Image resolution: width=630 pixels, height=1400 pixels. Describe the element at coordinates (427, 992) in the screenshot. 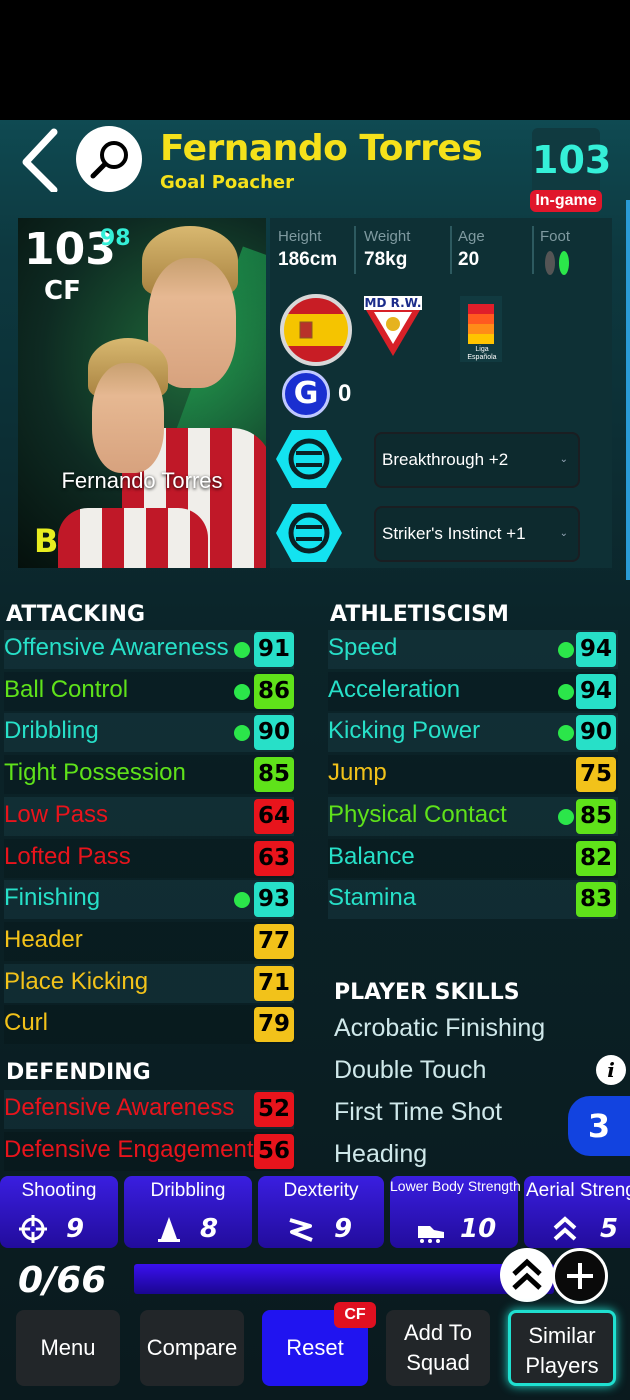

I see `player-skills-title: PLAYER SKILLS` at that location.